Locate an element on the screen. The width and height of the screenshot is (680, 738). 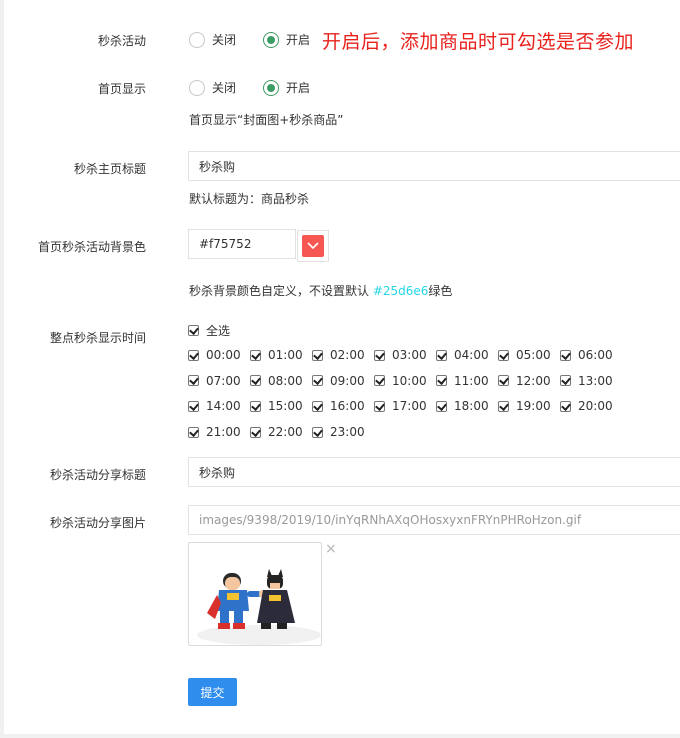
seckill-annotation: 开启后，添加商品时可勾选是否参加 is located at coordinates (478, 42).